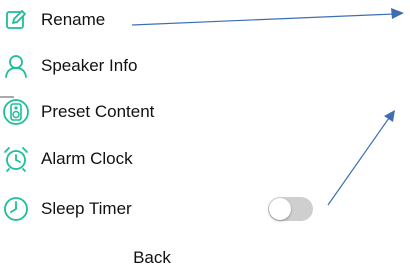  I want to click on menu-item-label: Rename, so click(73, 19).